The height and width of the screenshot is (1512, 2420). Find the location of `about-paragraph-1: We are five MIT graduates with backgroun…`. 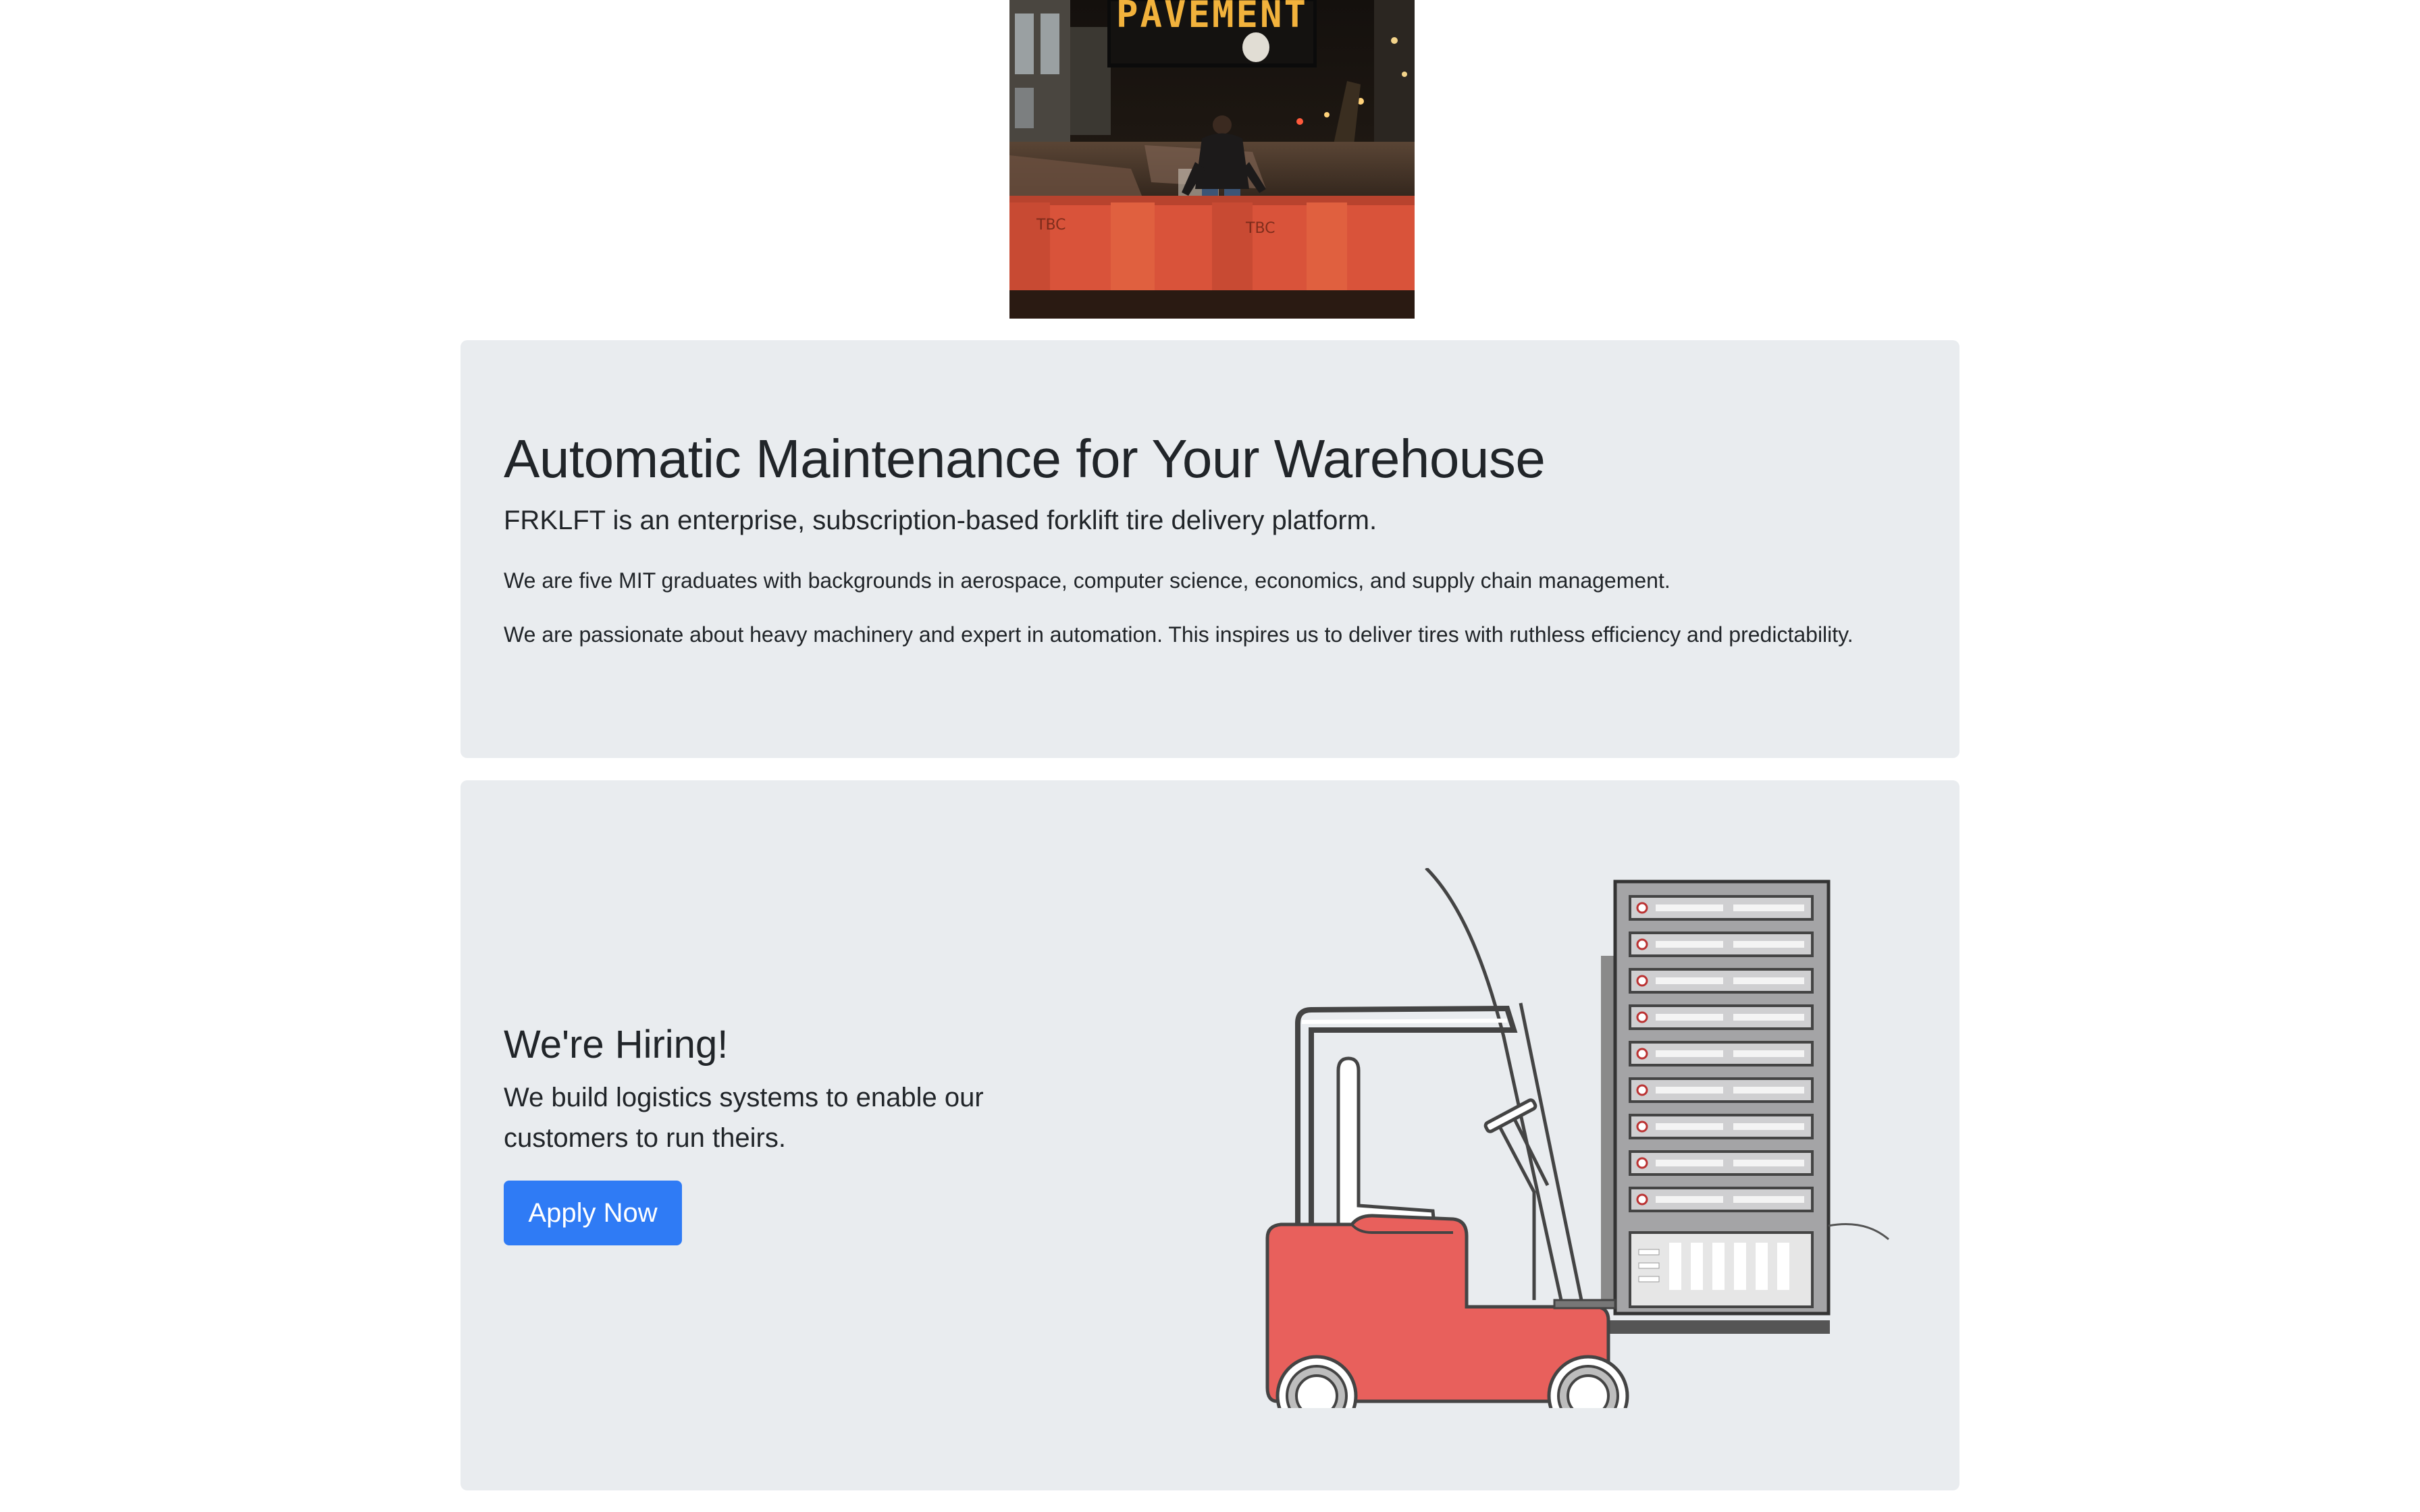

about-paragraph-1: We are five MIT graduates with backgroun… is located at coordinates (1087, 580).